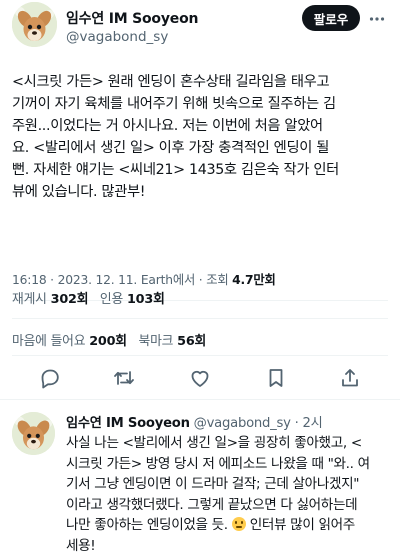  What do you see at coordinates (331, 18) in the screenshot?
I see `follow-button: 팔로우` at bounding box center [331, 18].